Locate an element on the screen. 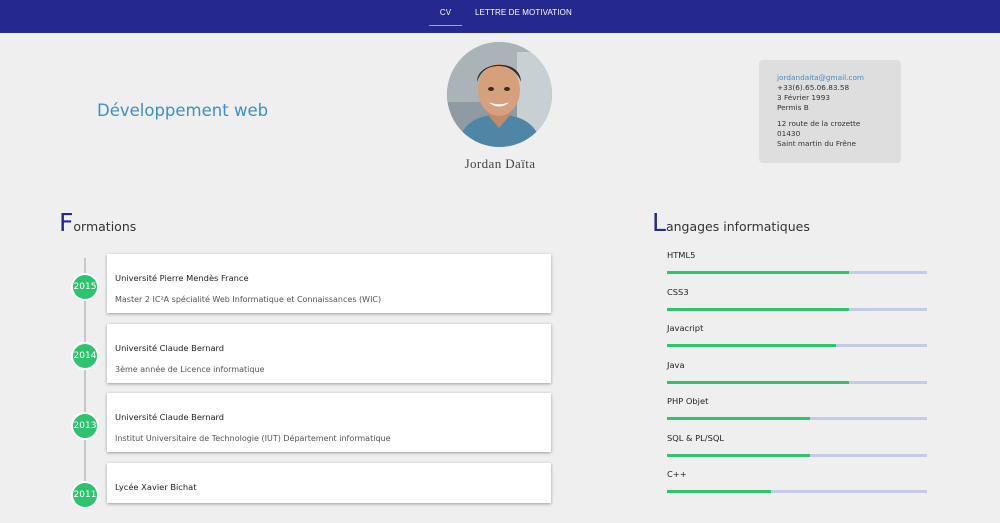 Image resolution: width=1000 pixels, height=523 pixels. profile-photo-image is located at coordinates (499, 94).